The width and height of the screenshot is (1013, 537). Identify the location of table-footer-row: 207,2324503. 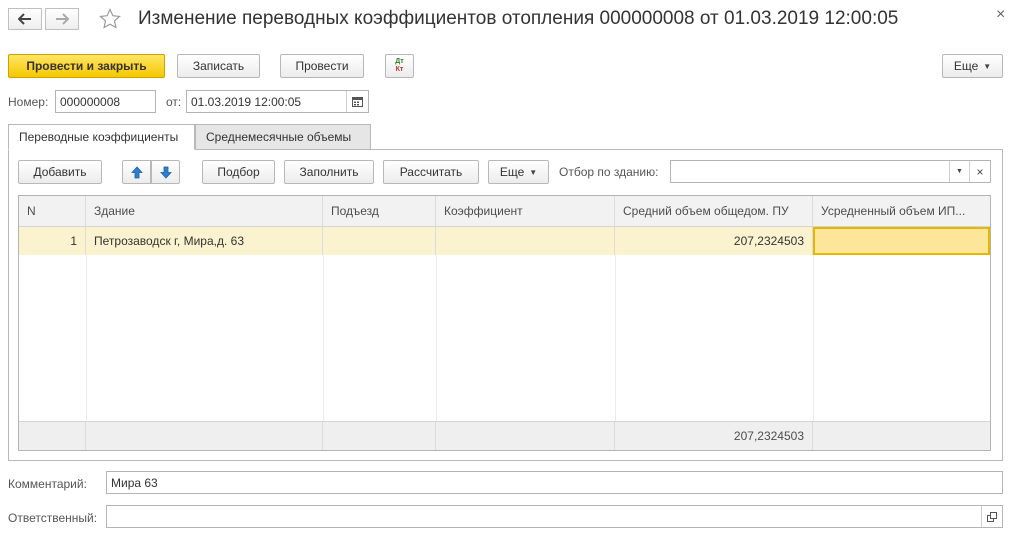
(504, 435).